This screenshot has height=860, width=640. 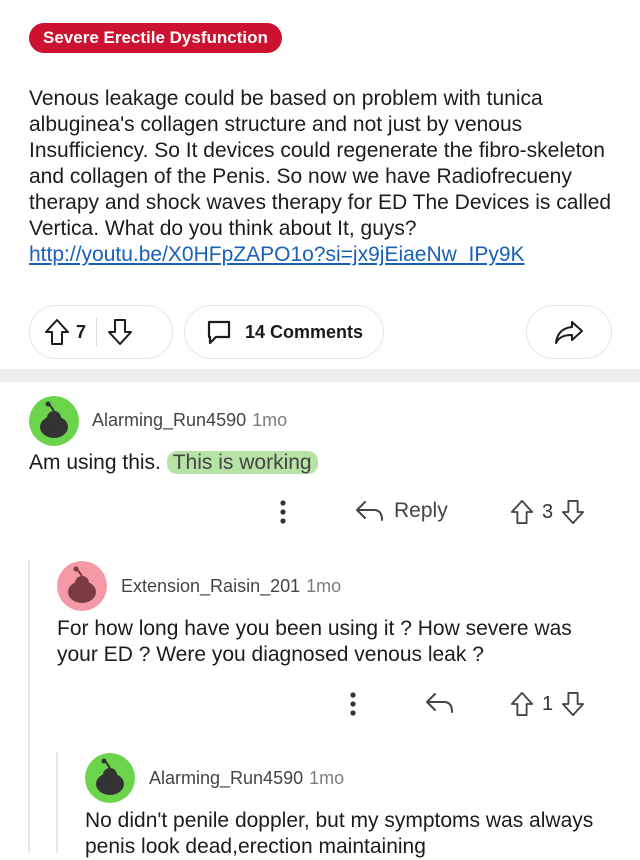 I want to click on comment-meta: Extension_Raisin_201 1mo, so click(x=231, y=586).